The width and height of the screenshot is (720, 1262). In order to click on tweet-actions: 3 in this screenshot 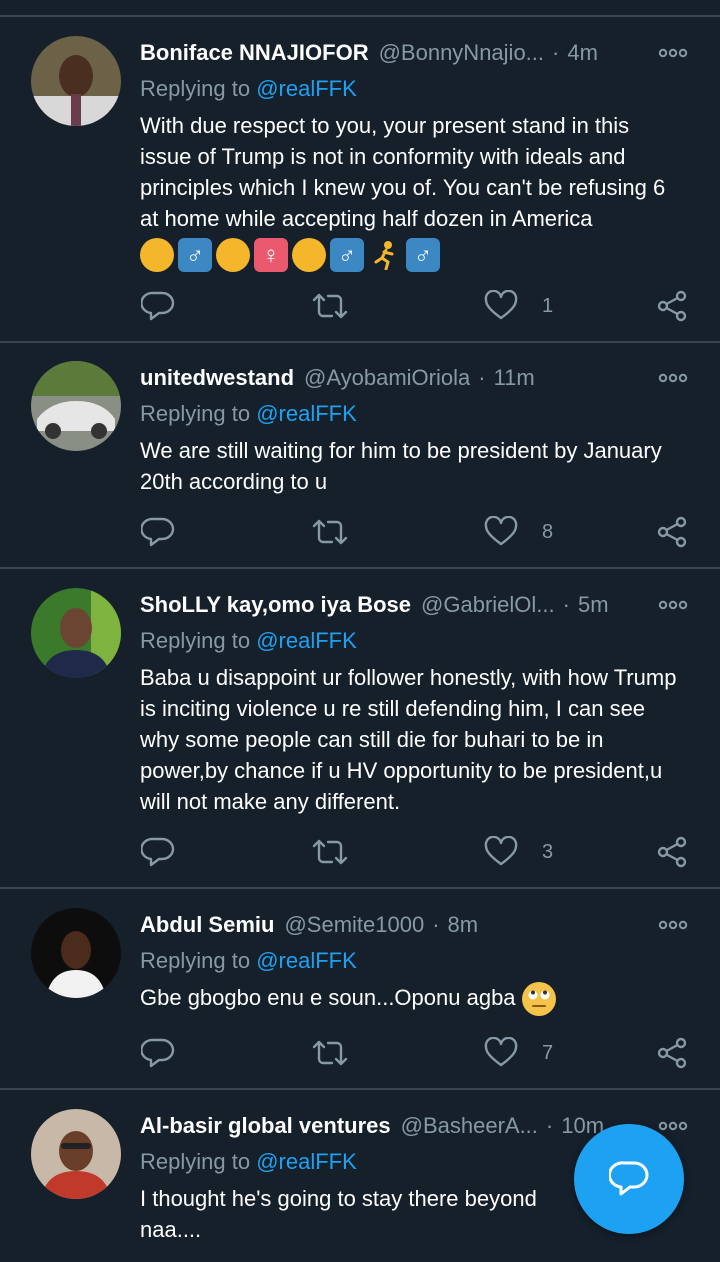, I will do `click(360, 852)`.